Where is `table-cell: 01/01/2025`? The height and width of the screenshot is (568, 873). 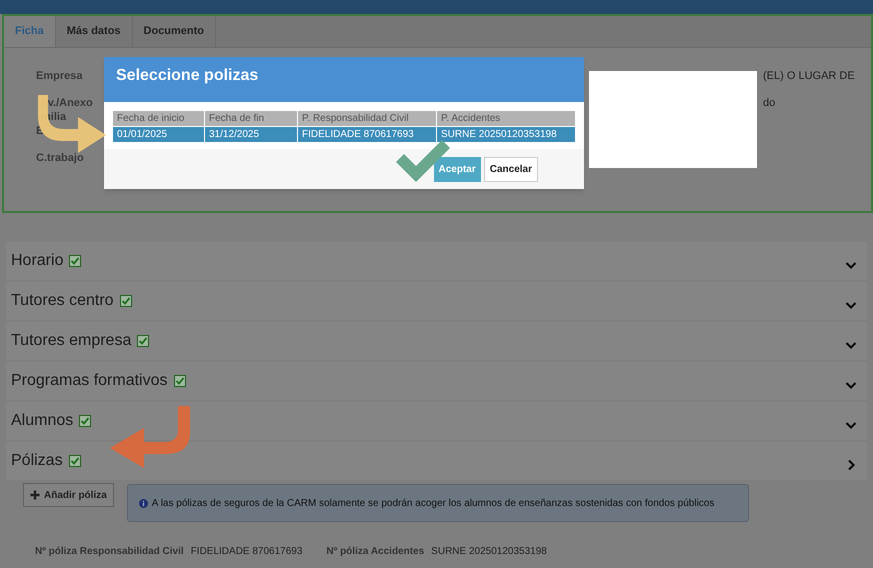 table-cell: 01/01/2025 is located at coordinates (158, 134).